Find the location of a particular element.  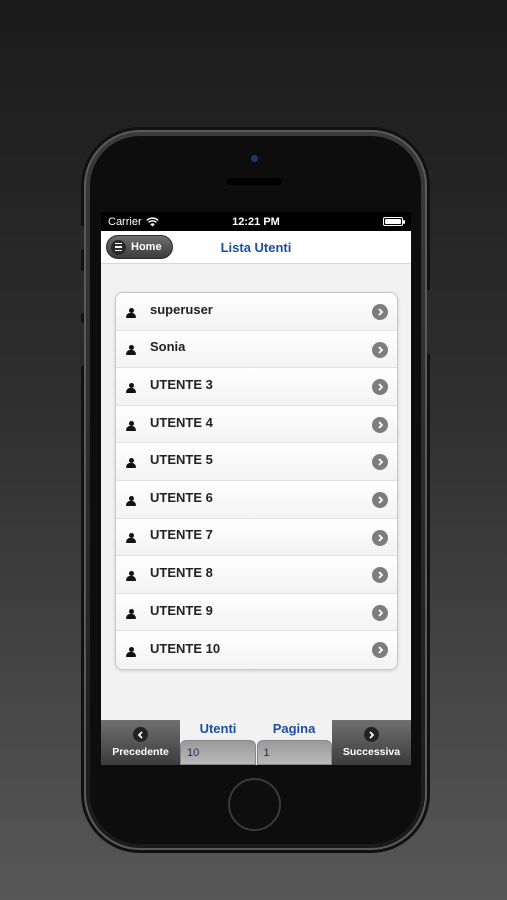

next-page-label: Successiva is located at coordinates (371, 752).